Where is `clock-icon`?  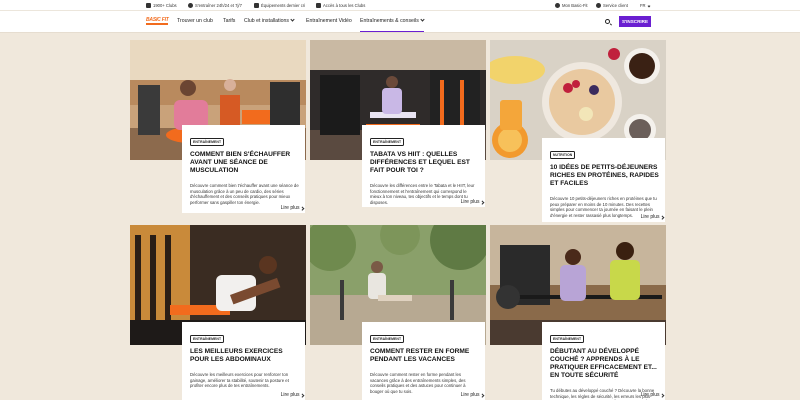
clock-icon is located at coordinates (190, 5).